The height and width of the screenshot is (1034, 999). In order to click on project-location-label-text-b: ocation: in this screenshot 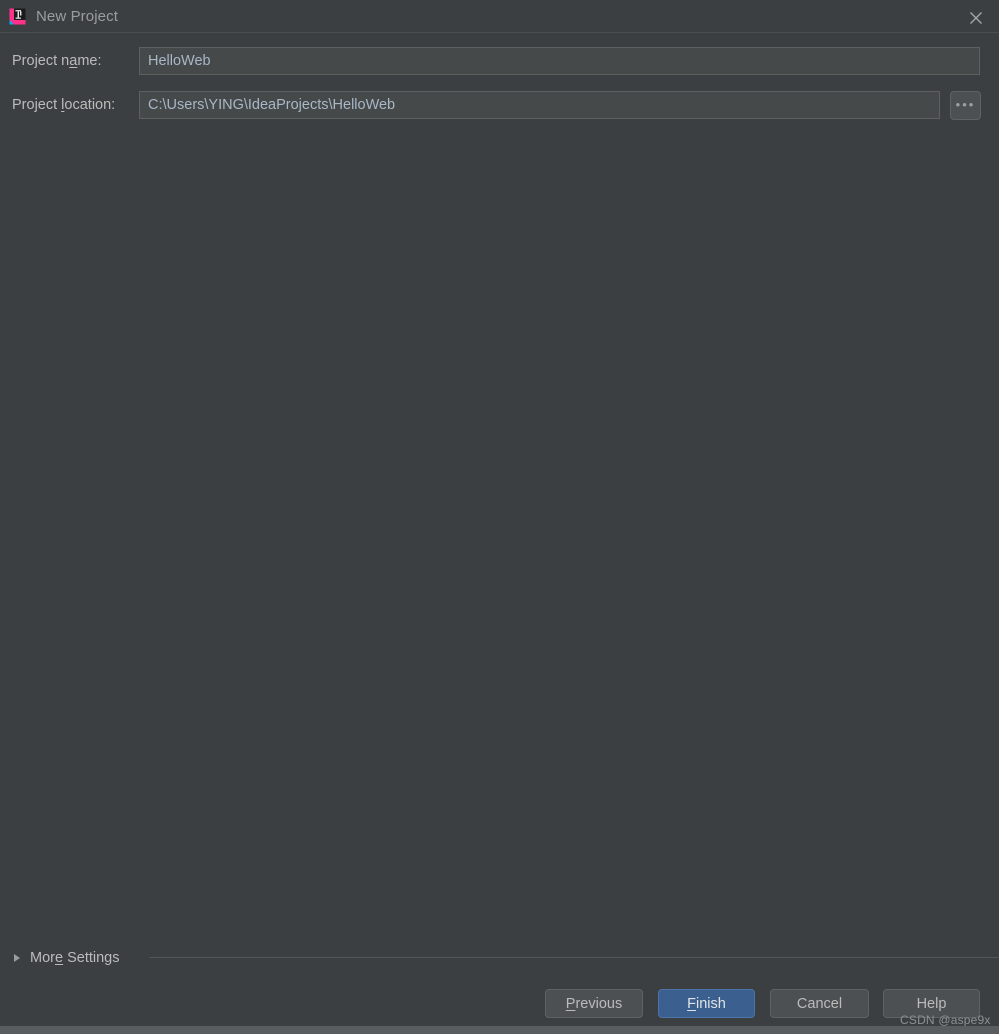, I will do `click(90, 105)`.